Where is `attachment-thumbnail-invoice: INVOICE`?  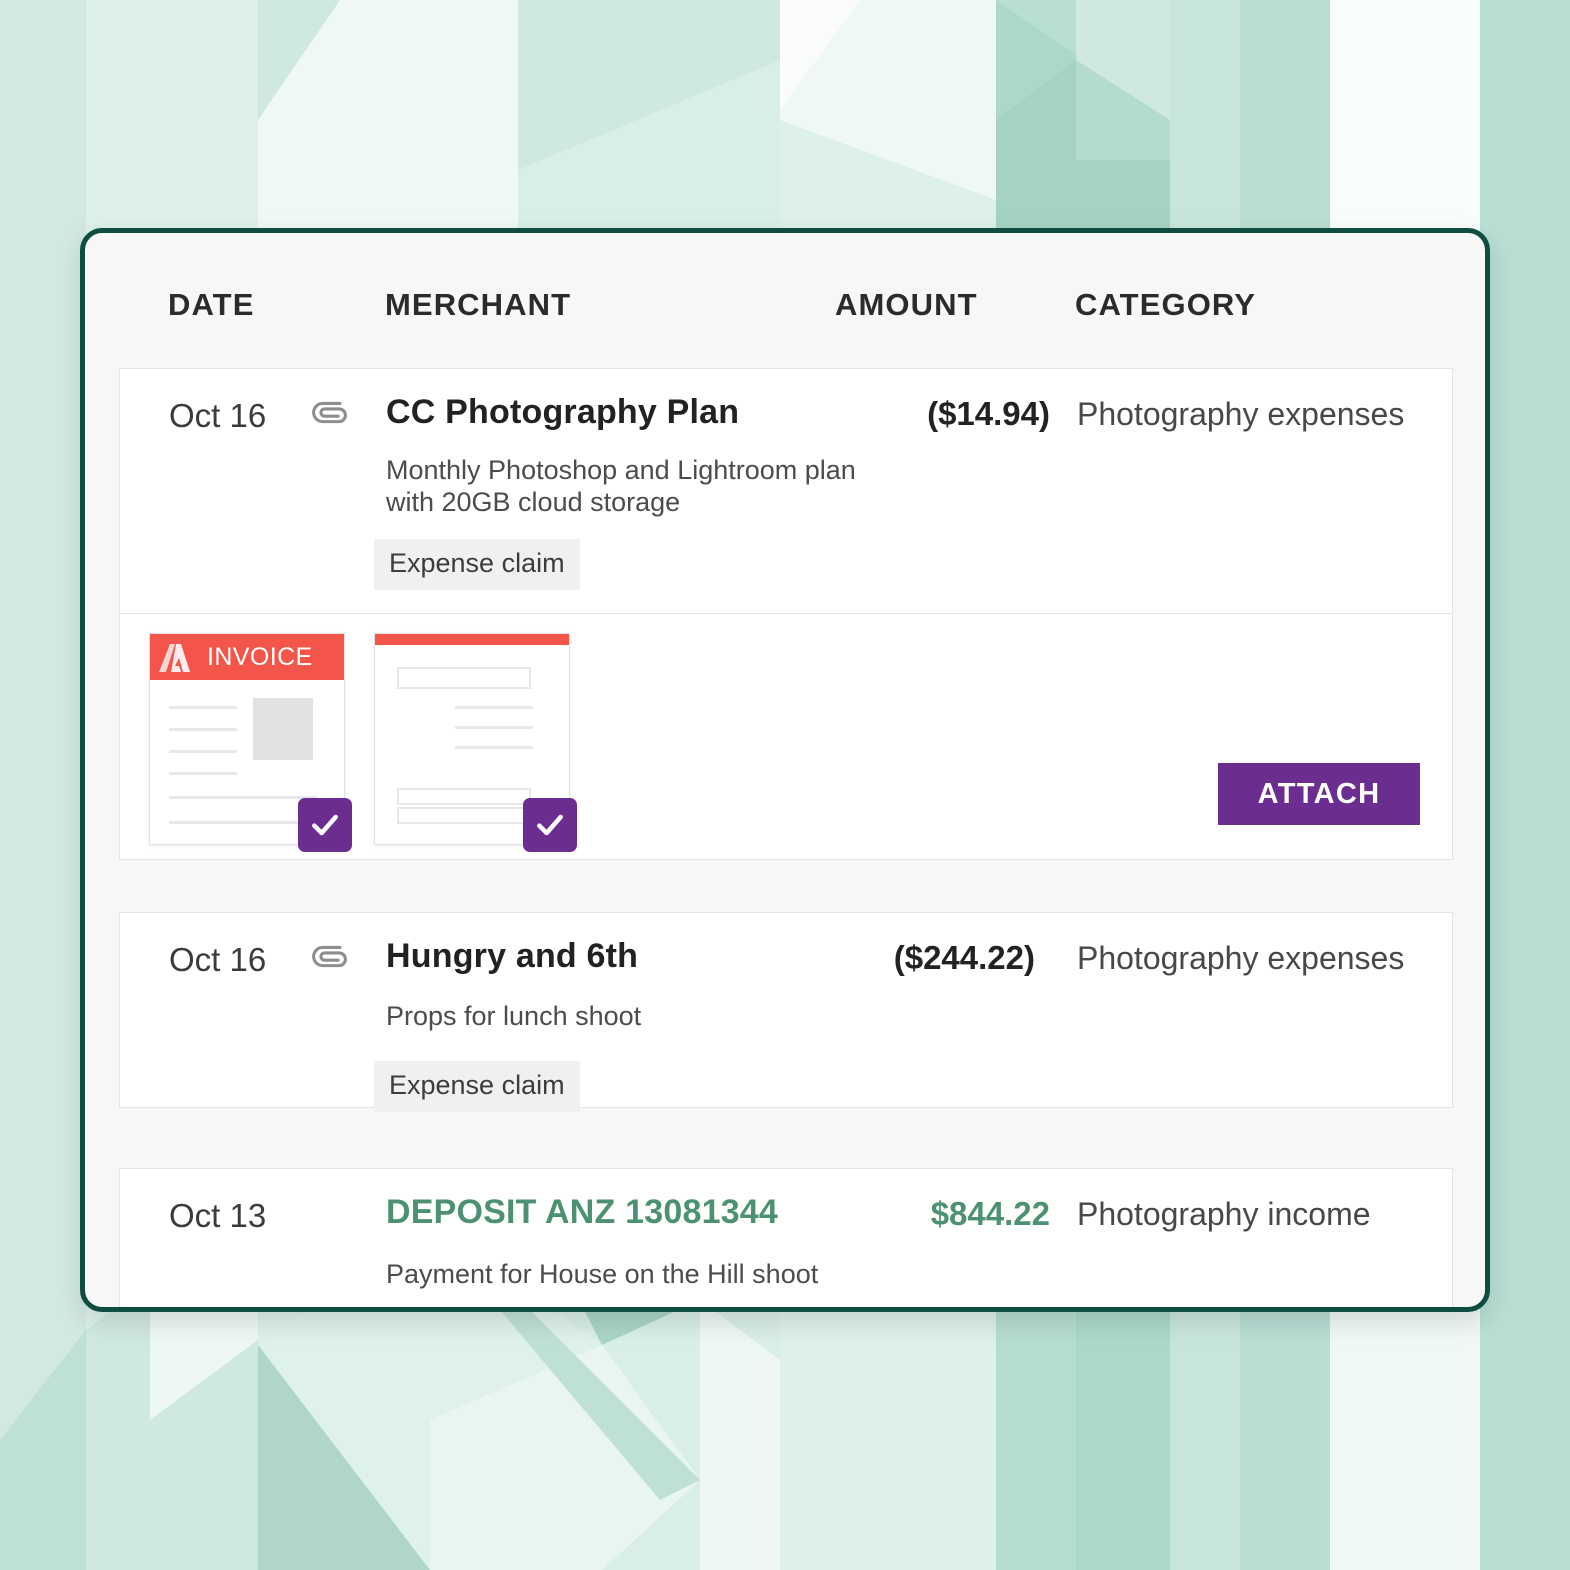
attachment-thumbnail-invoice: INVOICE is located at coordinates (250, 742).